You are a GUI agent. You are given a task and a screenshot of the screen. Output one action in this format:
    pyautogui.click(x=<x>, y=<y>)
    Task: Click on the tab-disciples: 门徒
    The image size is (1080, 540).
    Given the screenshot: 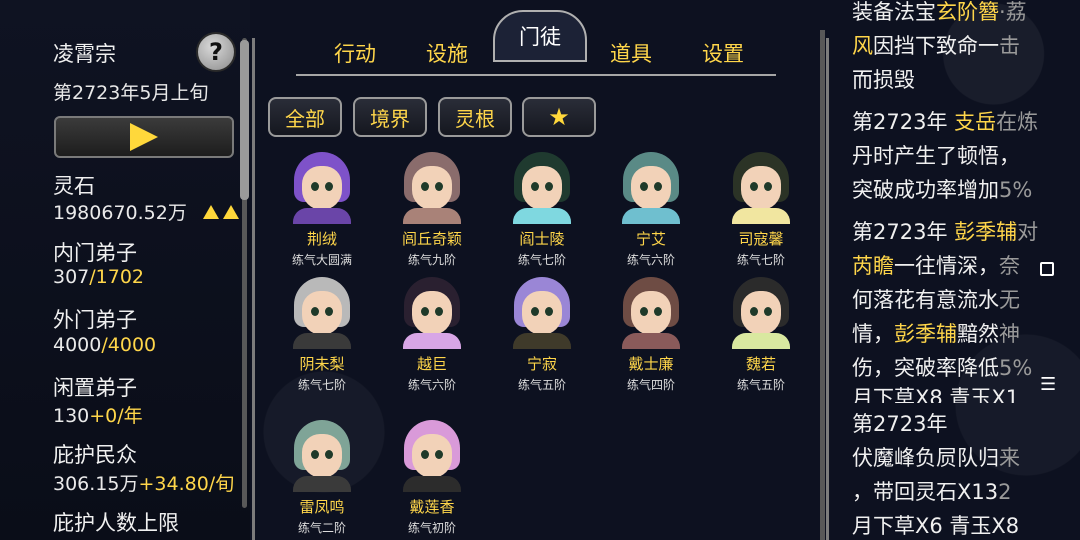 What is the action you would take?
    pyautogui.click(x=540, y=36)
    